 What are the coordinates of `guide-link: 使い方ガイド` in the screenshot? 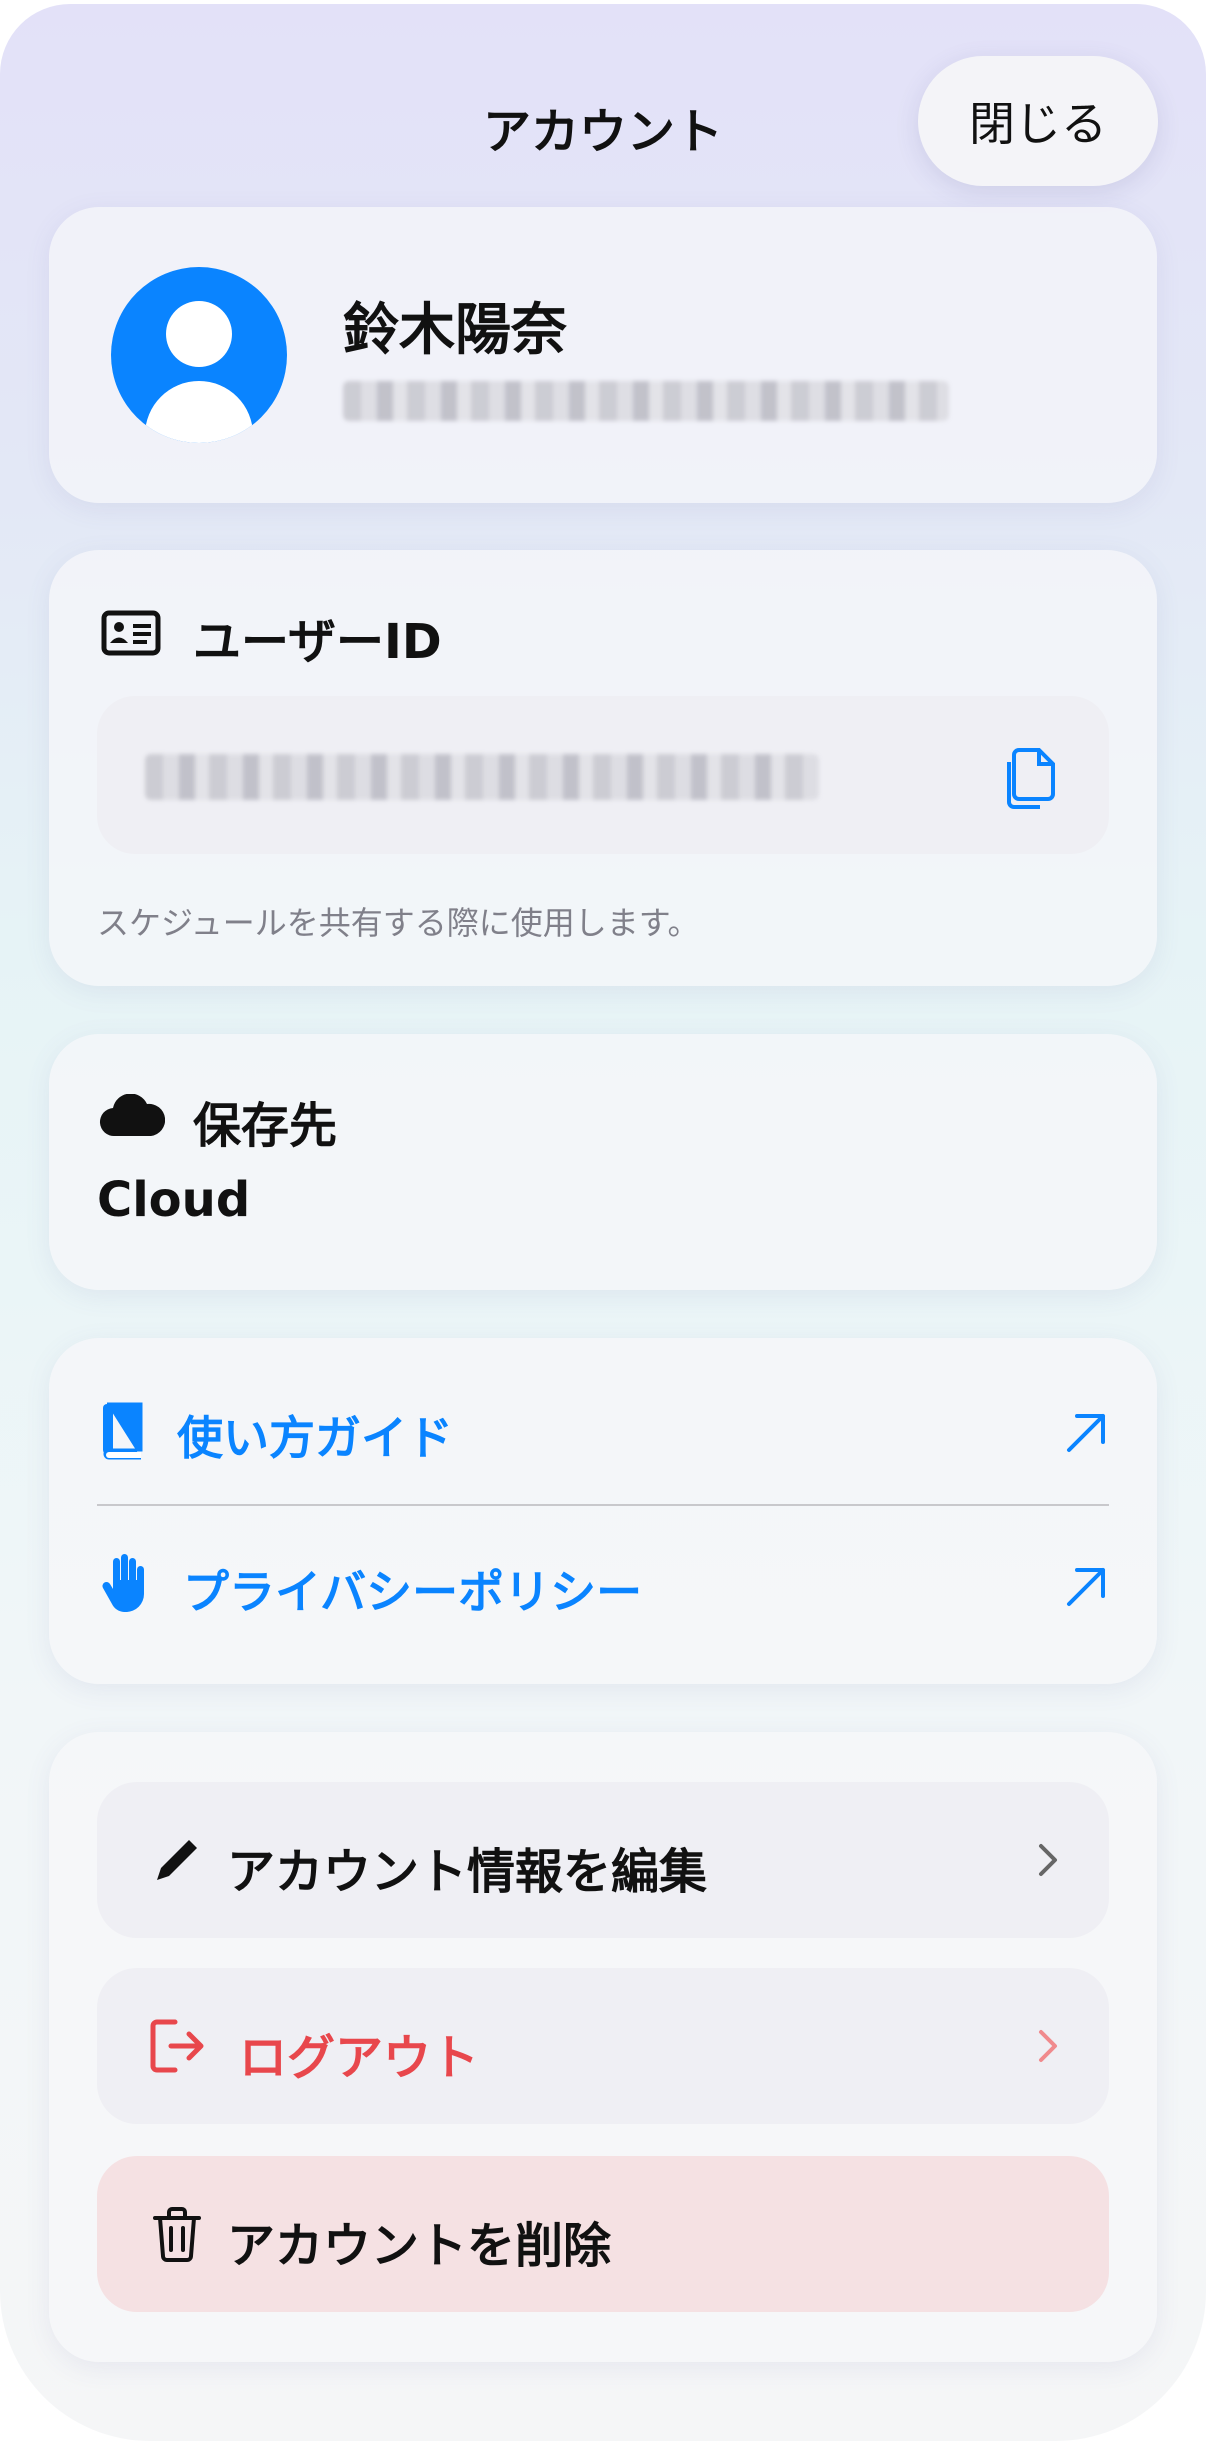 It's located at (603, 1433).